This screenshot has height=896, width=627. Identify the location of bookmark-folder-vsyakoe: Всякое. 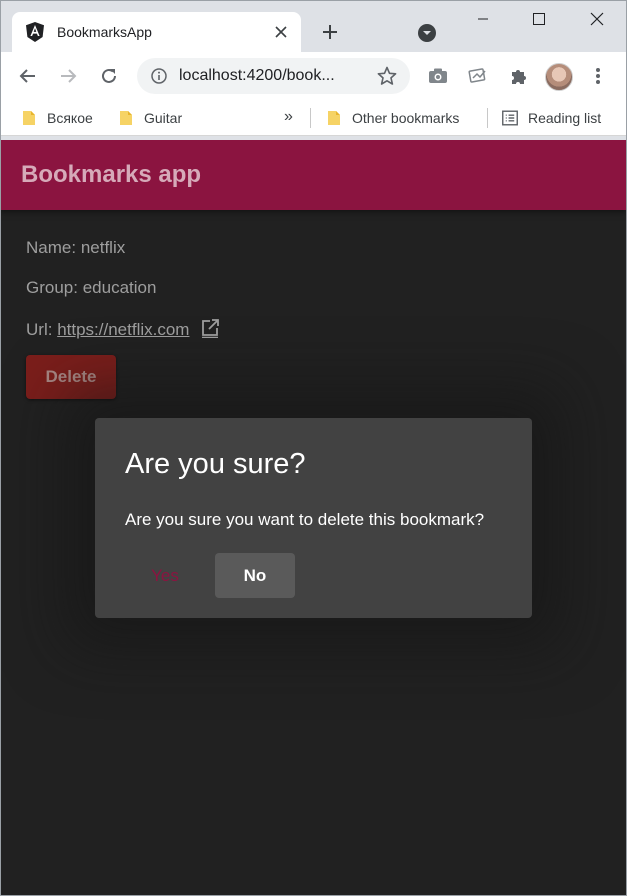
(57, 118).